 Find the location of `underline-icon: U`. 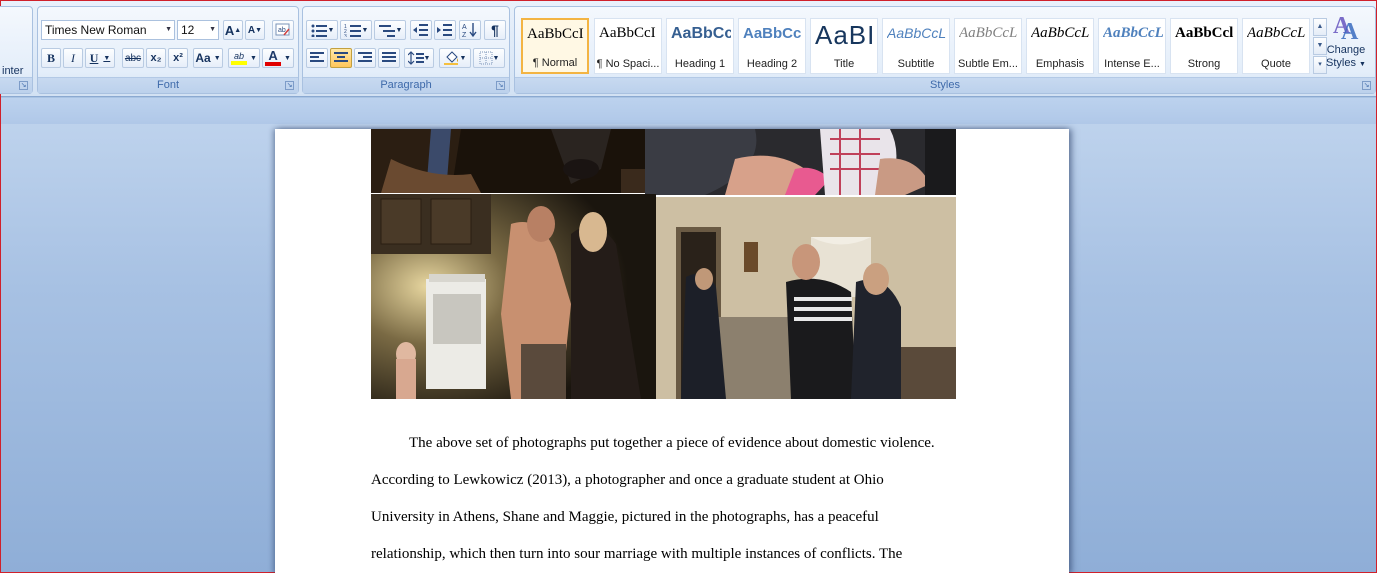

underline-icon: U is located at coordinates (94, 57).